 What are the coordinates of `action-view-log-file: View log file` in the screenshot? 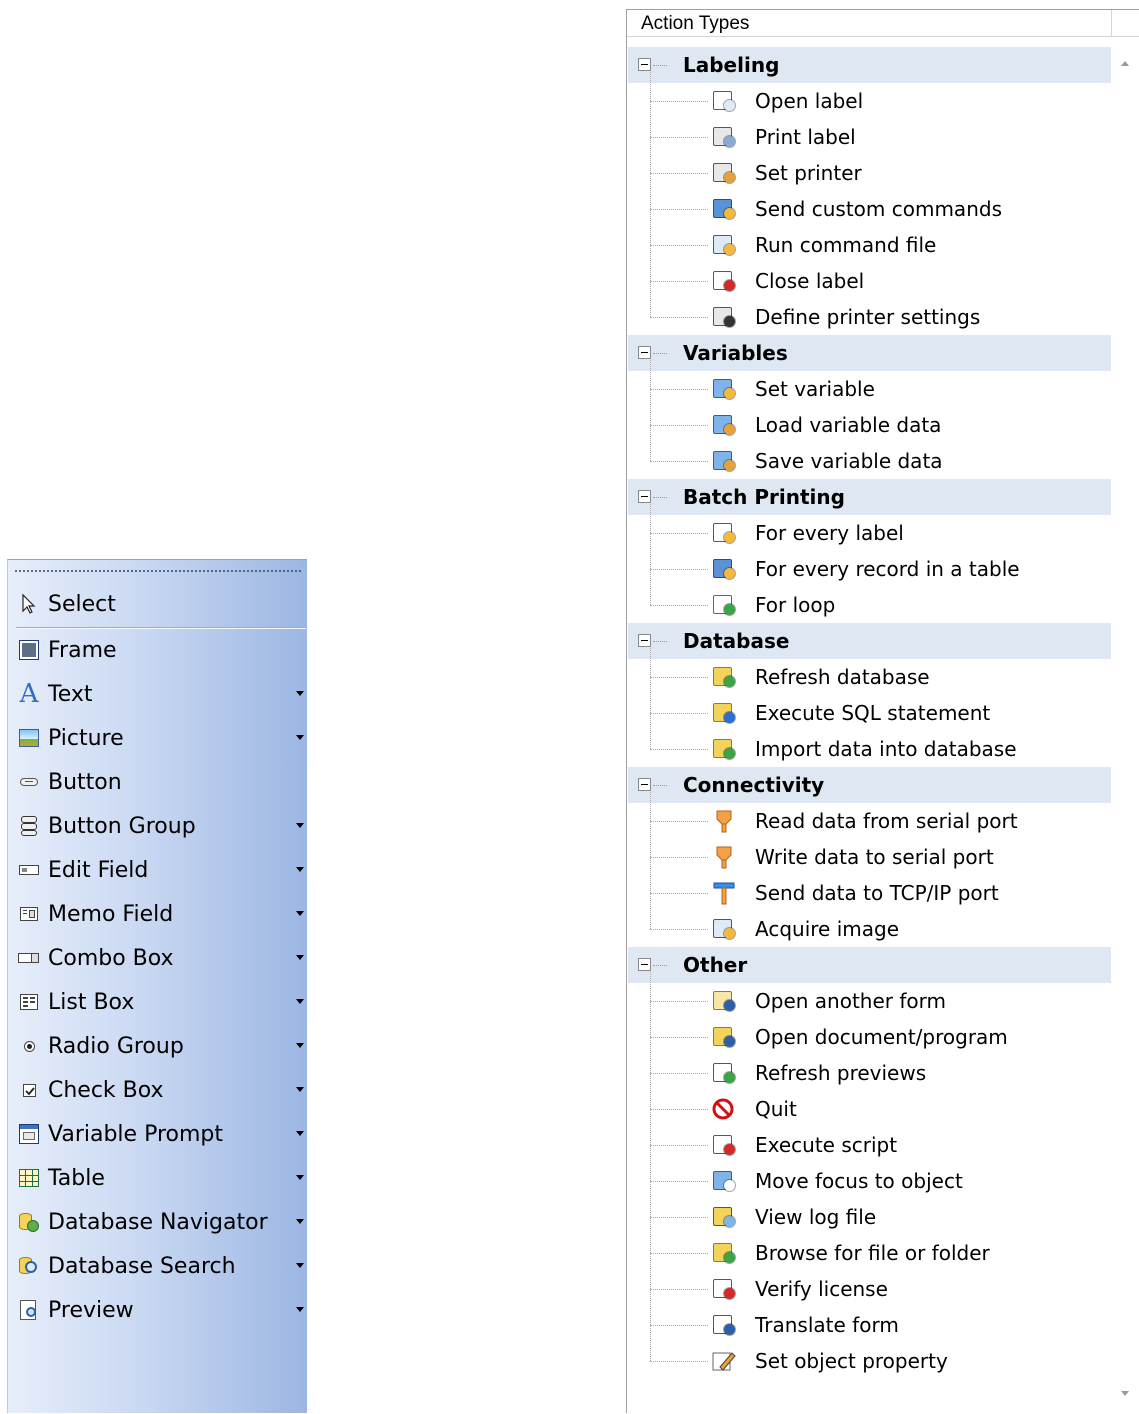 It's located at (867, 1217).